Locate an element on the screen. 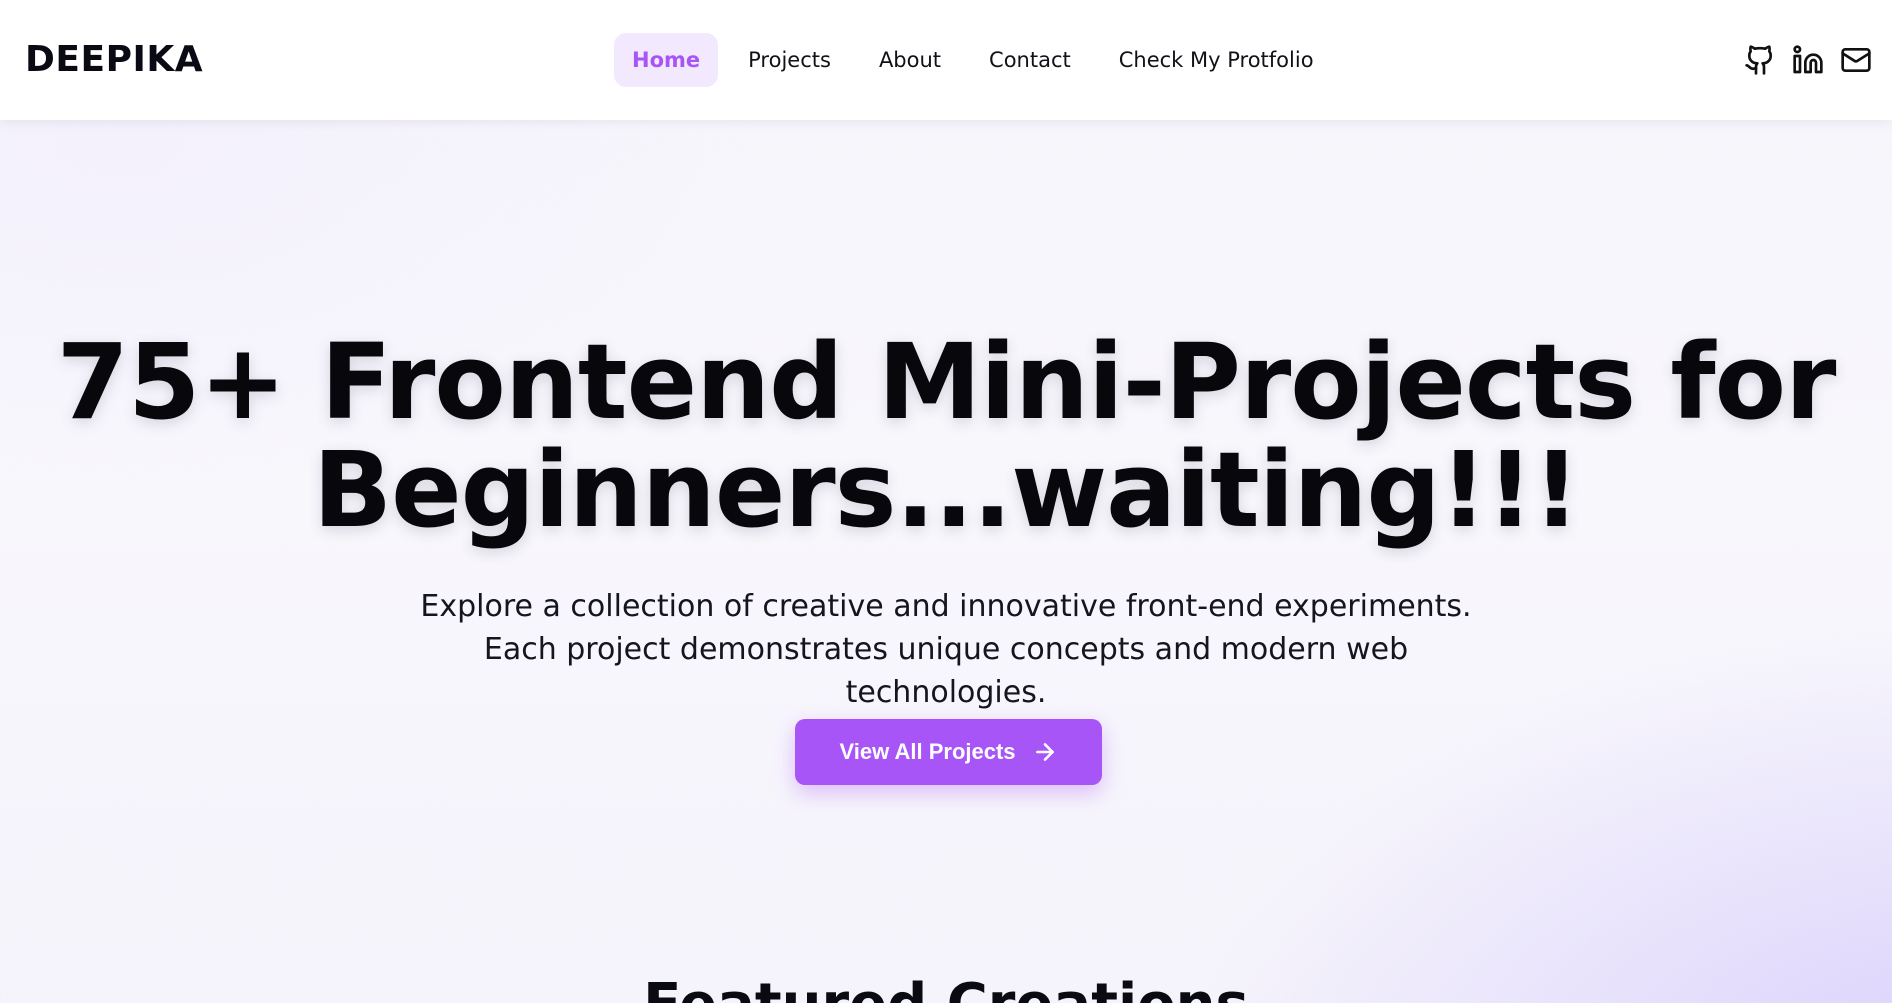  mail-icon is located at coordinates (1856, 60).